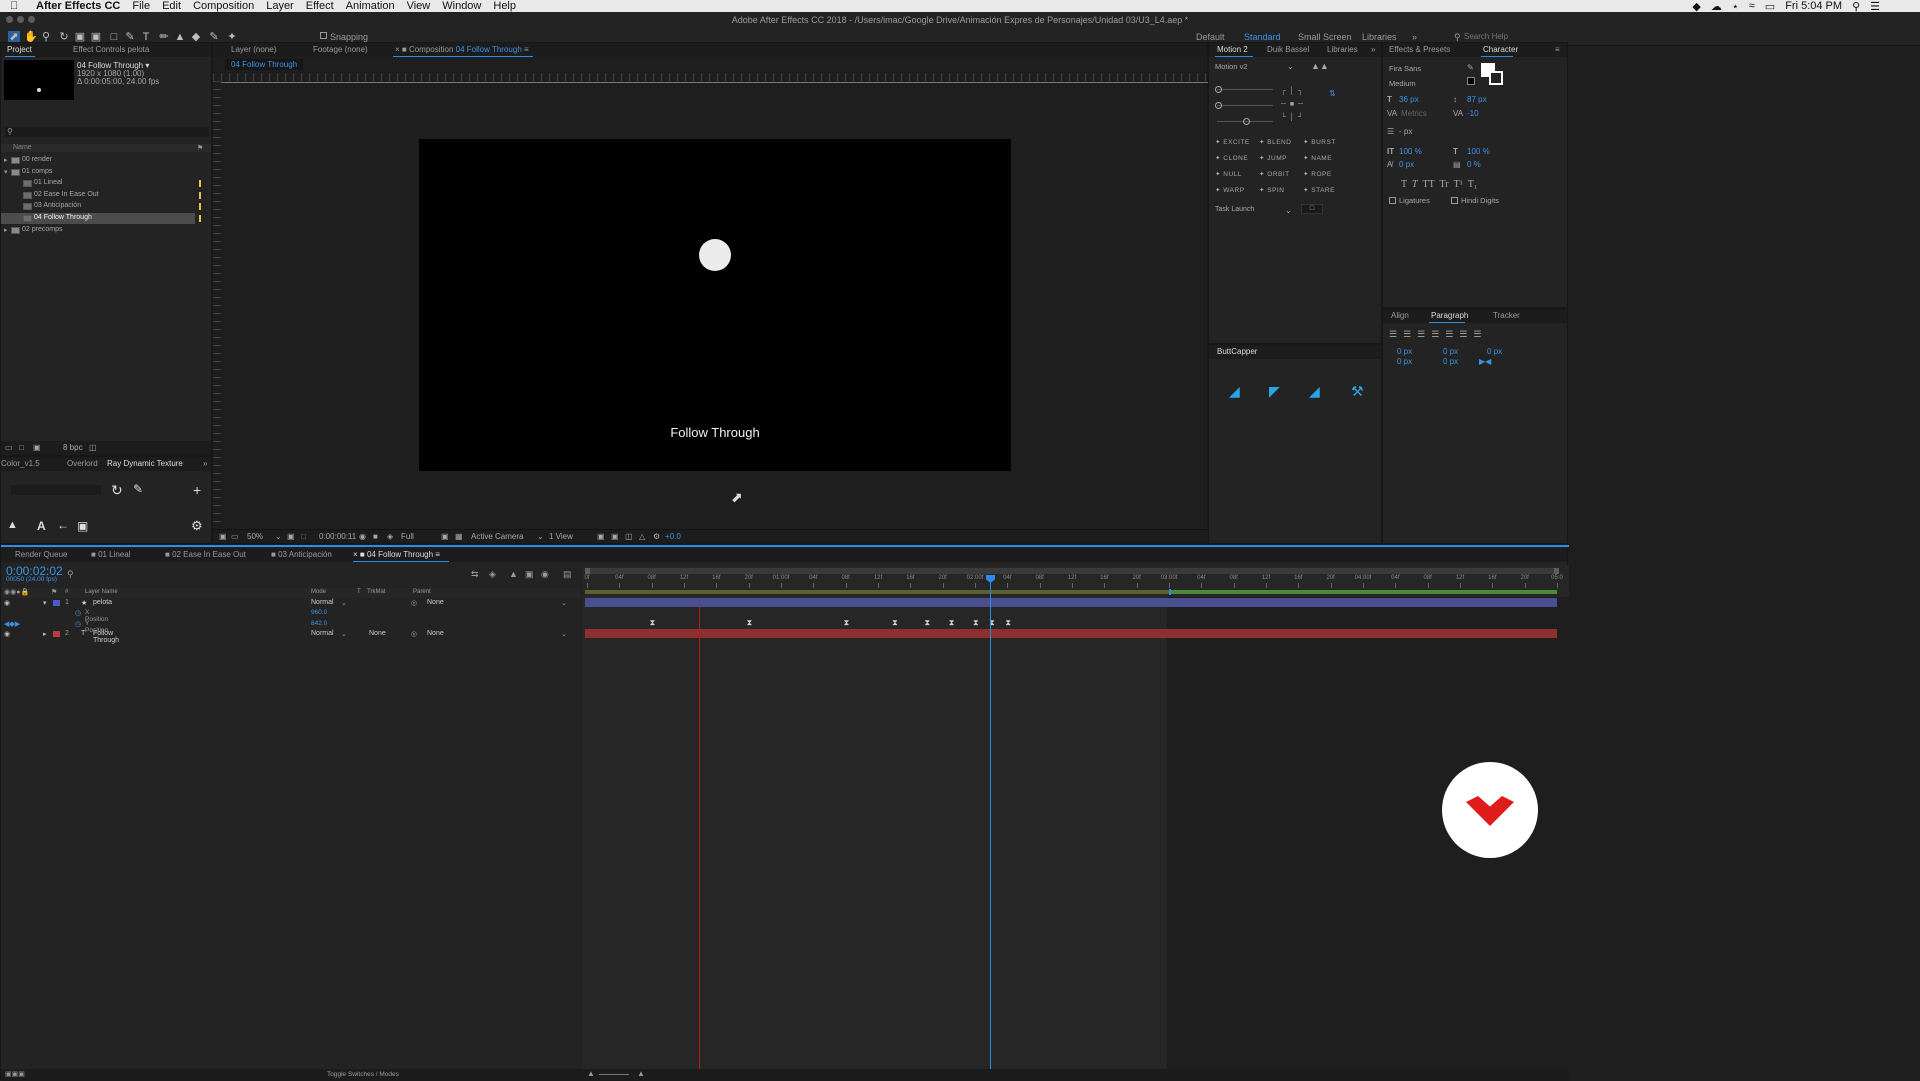 This screenshot has width=1920, height=1081. I want to click on layer-trkmat-dropdown: None, so click(377, 633).